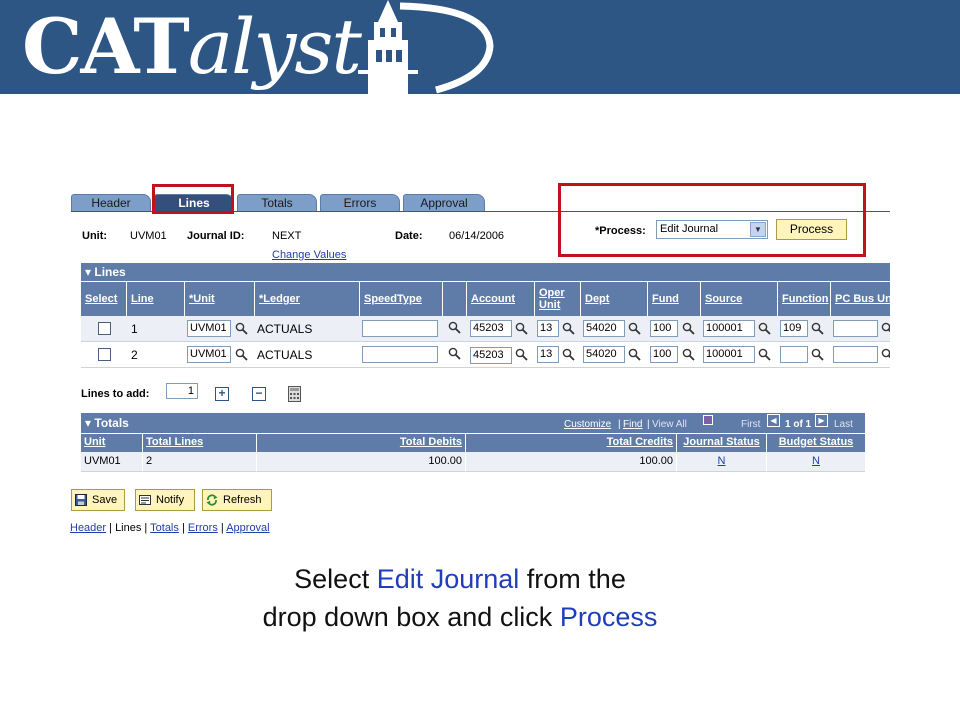 Image resolution: width=960 pixels, height=720 pixels. What do you see at coordinates (843, 424) in the screenshot?
I see `last-link: Last` at bounding box center [843, 424].